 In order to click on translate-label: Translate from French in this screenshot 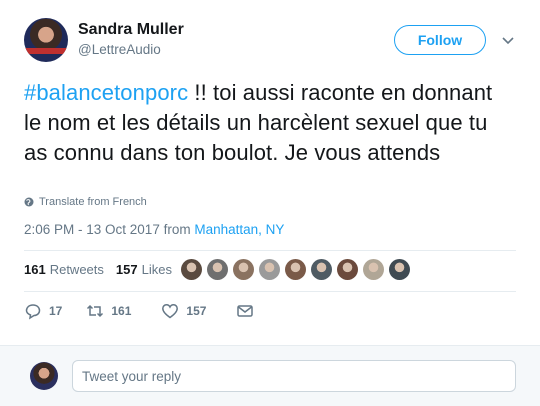, I will do `click(93, 202)`.